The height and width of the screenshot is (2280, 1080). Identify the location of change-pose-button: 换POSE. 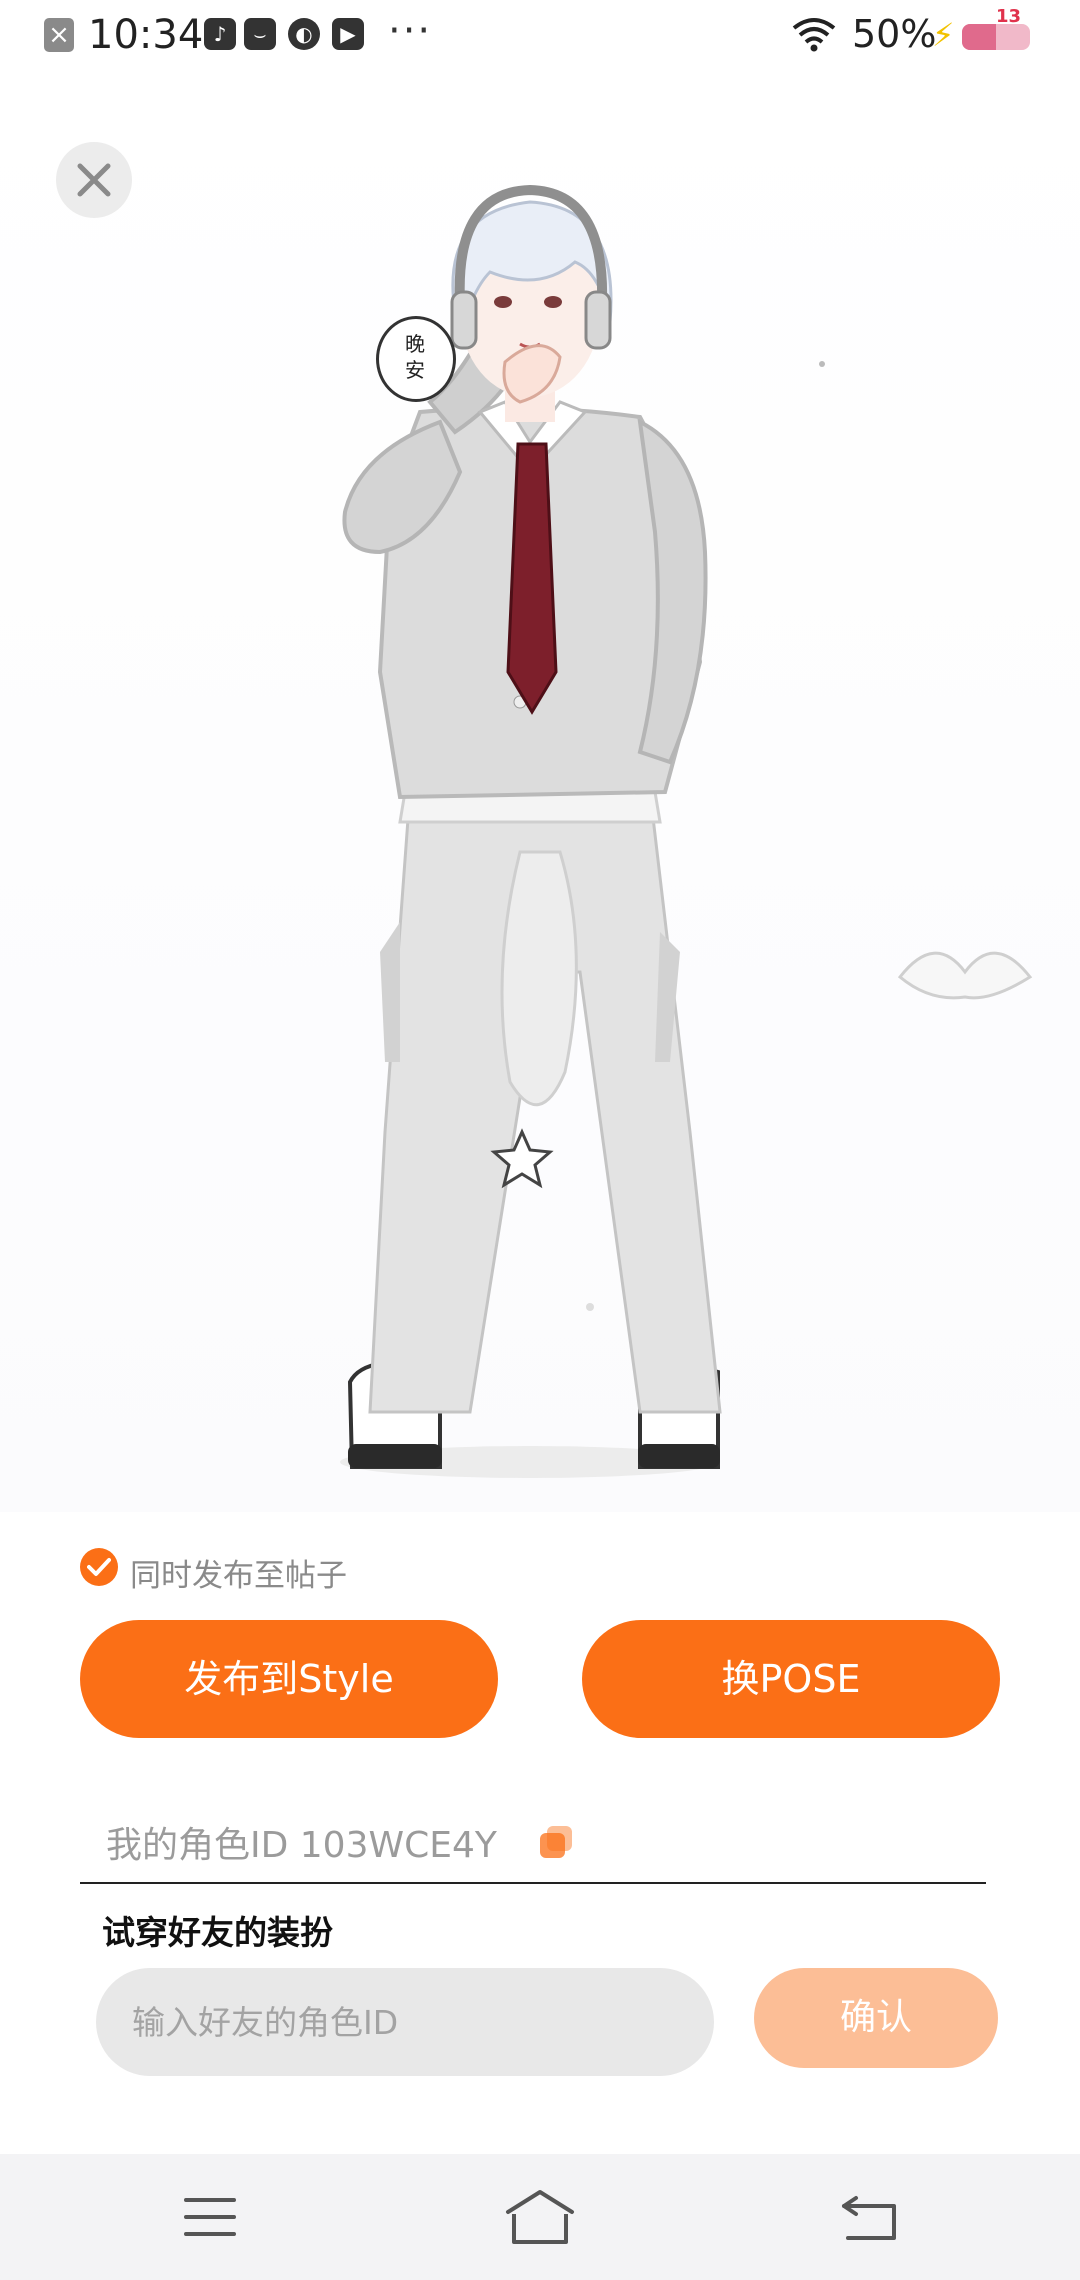
(791, 1679).